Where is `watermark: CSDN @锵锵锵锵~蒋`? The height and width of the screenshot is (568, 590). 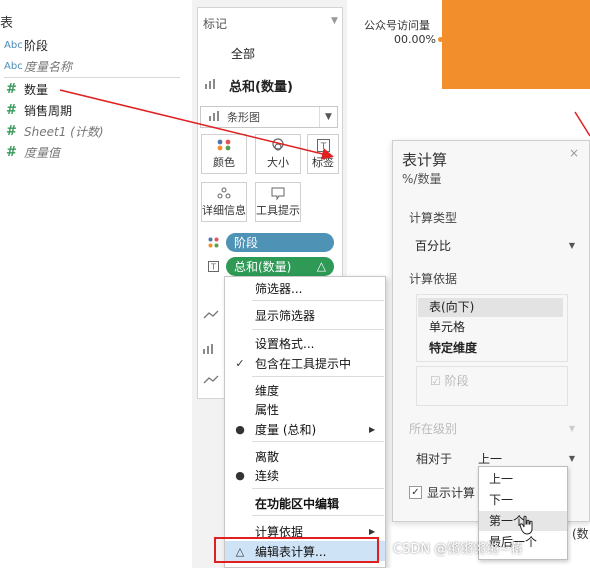
watermark: CSDN @锵锵锵锵~蒋 is located at coordinates (458, 549).